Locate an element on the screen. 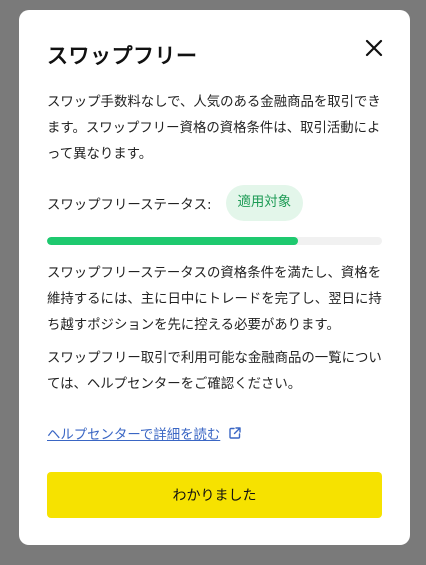 This screenshot has width=426, height=565. confirm-button: わかりました is located at coordinates (214, 495).